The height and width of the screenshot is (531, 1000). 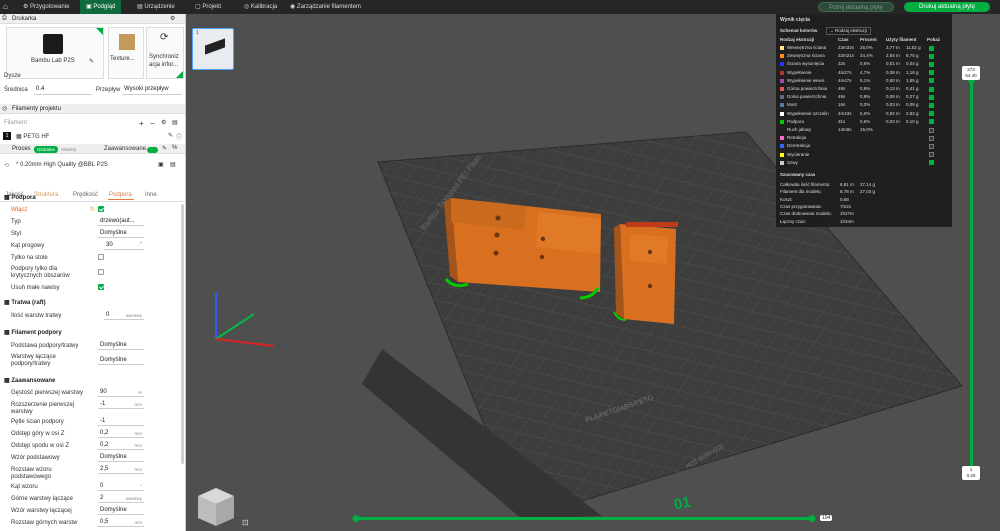 What do you see at coordinates (152, 123) in the screenshot?
I see `remove-filament-icon: −` at bounding box center [152, 123].